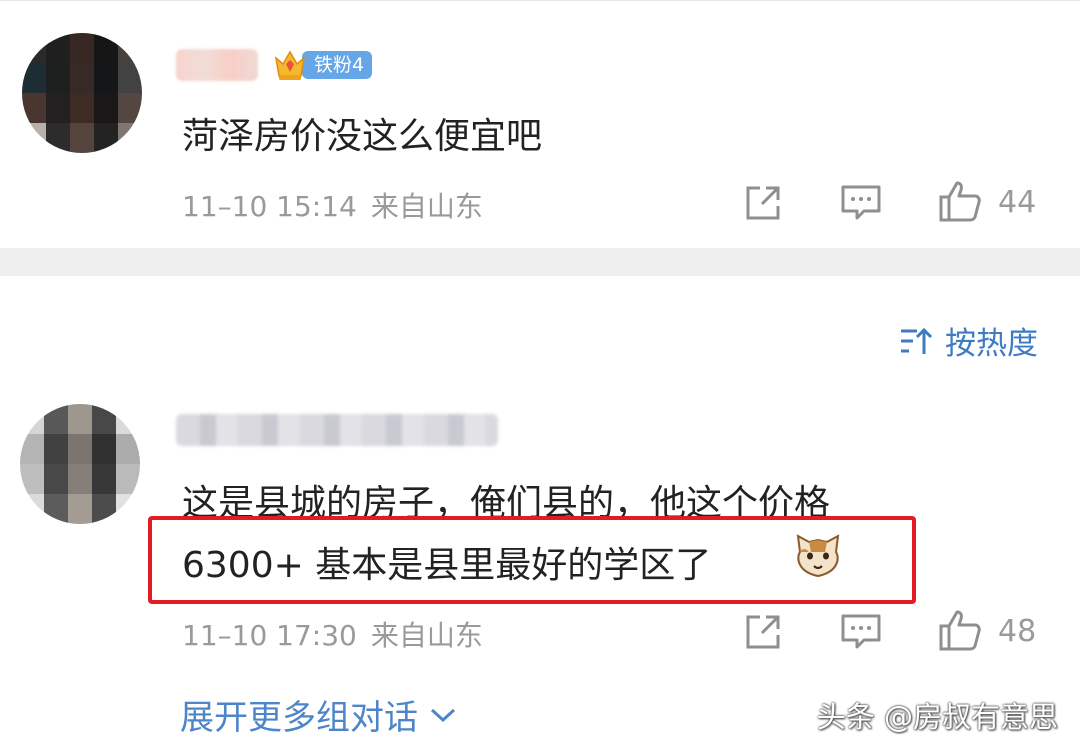  What do you see at coordinates (269, 635) in the screenshot?
I see `timestamp: 11–10 17:30` at bounding box center [269, 635].